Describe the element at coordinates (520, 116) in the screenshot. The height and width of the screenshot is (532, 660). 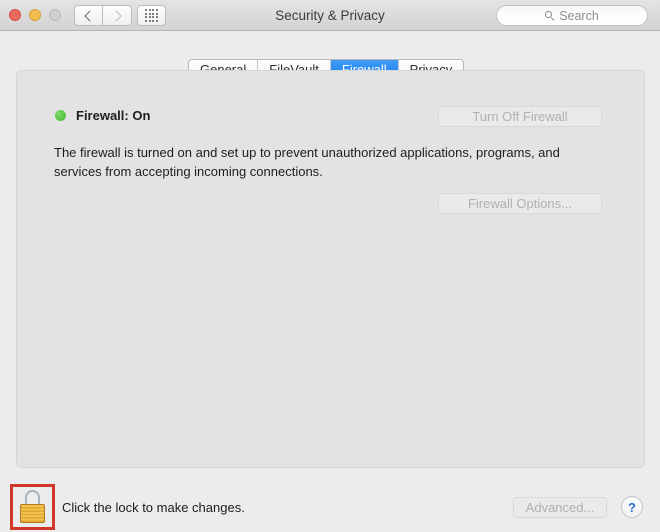
I see `turn-off-firewall-button: Turn Off Firewall` at that location.